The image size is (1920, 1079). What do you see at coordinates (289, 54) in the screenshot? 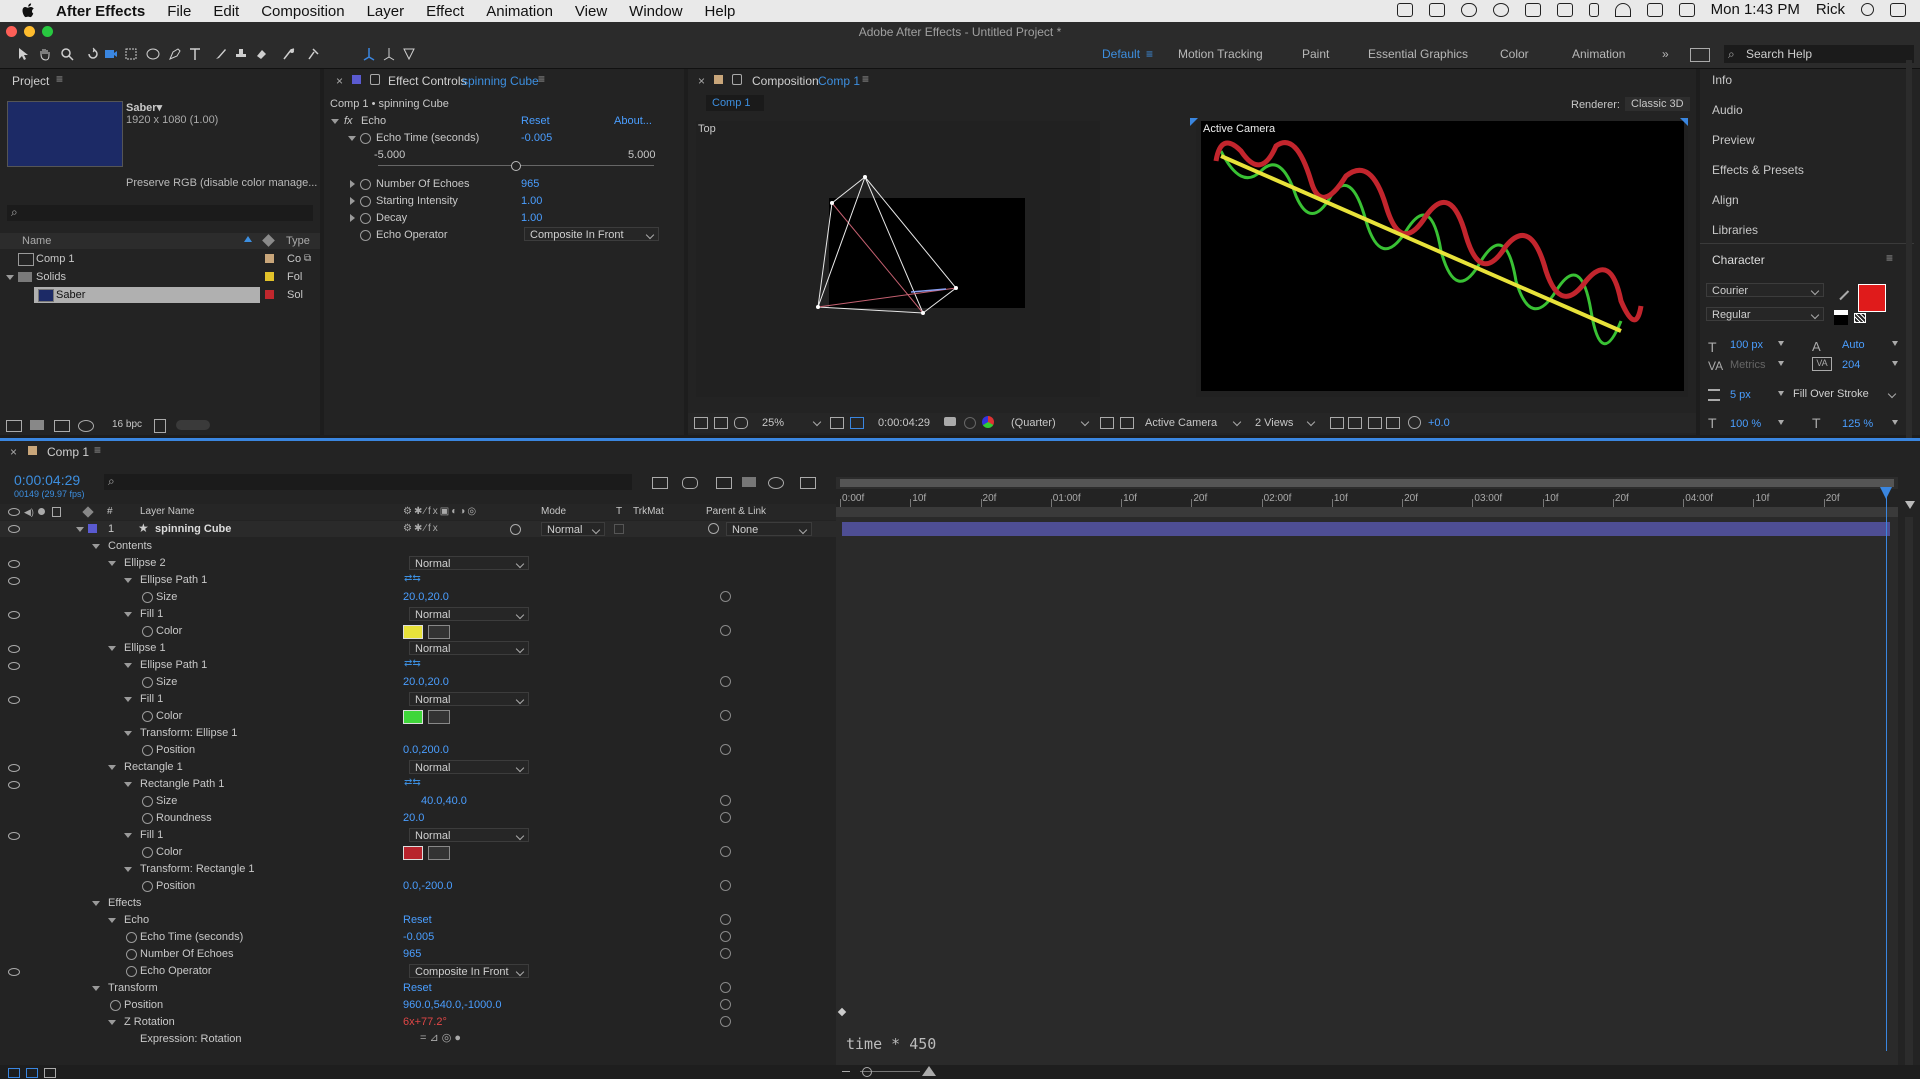
I see `roto-brush-tool-icon` at bounding box center [289, 54].